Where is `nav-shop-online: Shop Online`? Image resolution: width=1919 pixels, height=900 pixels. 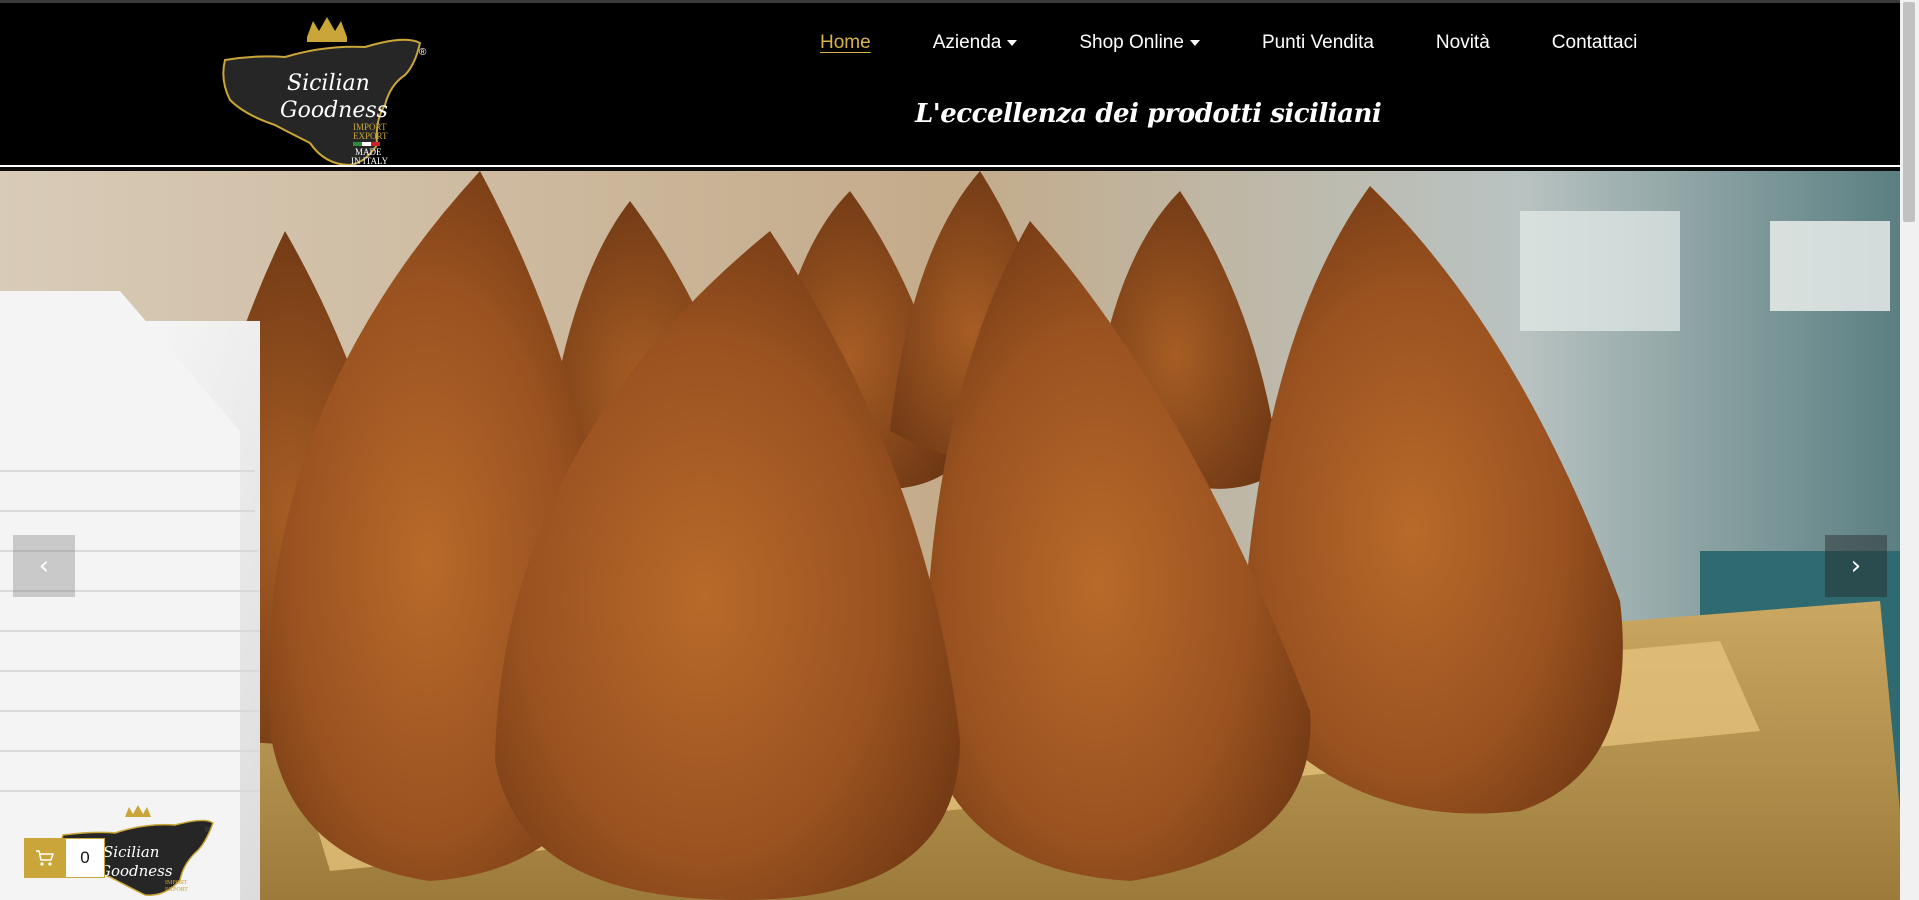 nav-shop-online: Shop Online is located at coordinates (1139, 43).